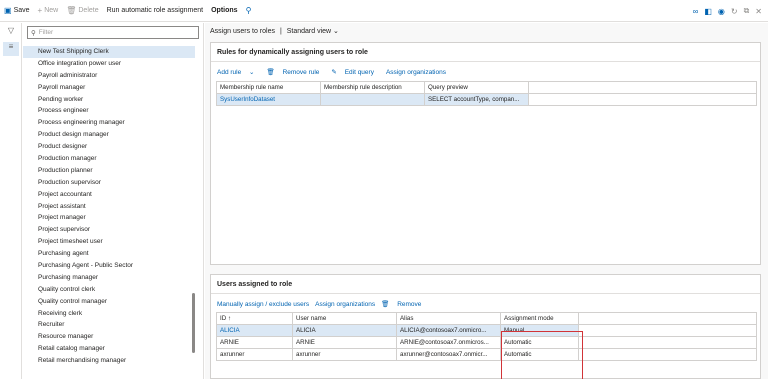 Image resolution: width=768 pixels, height=379 pixels. What do you see at coordinates (109, 183) in the screenshot?
I see `list-item: Production supervisor` at bounding box center [109, 183].